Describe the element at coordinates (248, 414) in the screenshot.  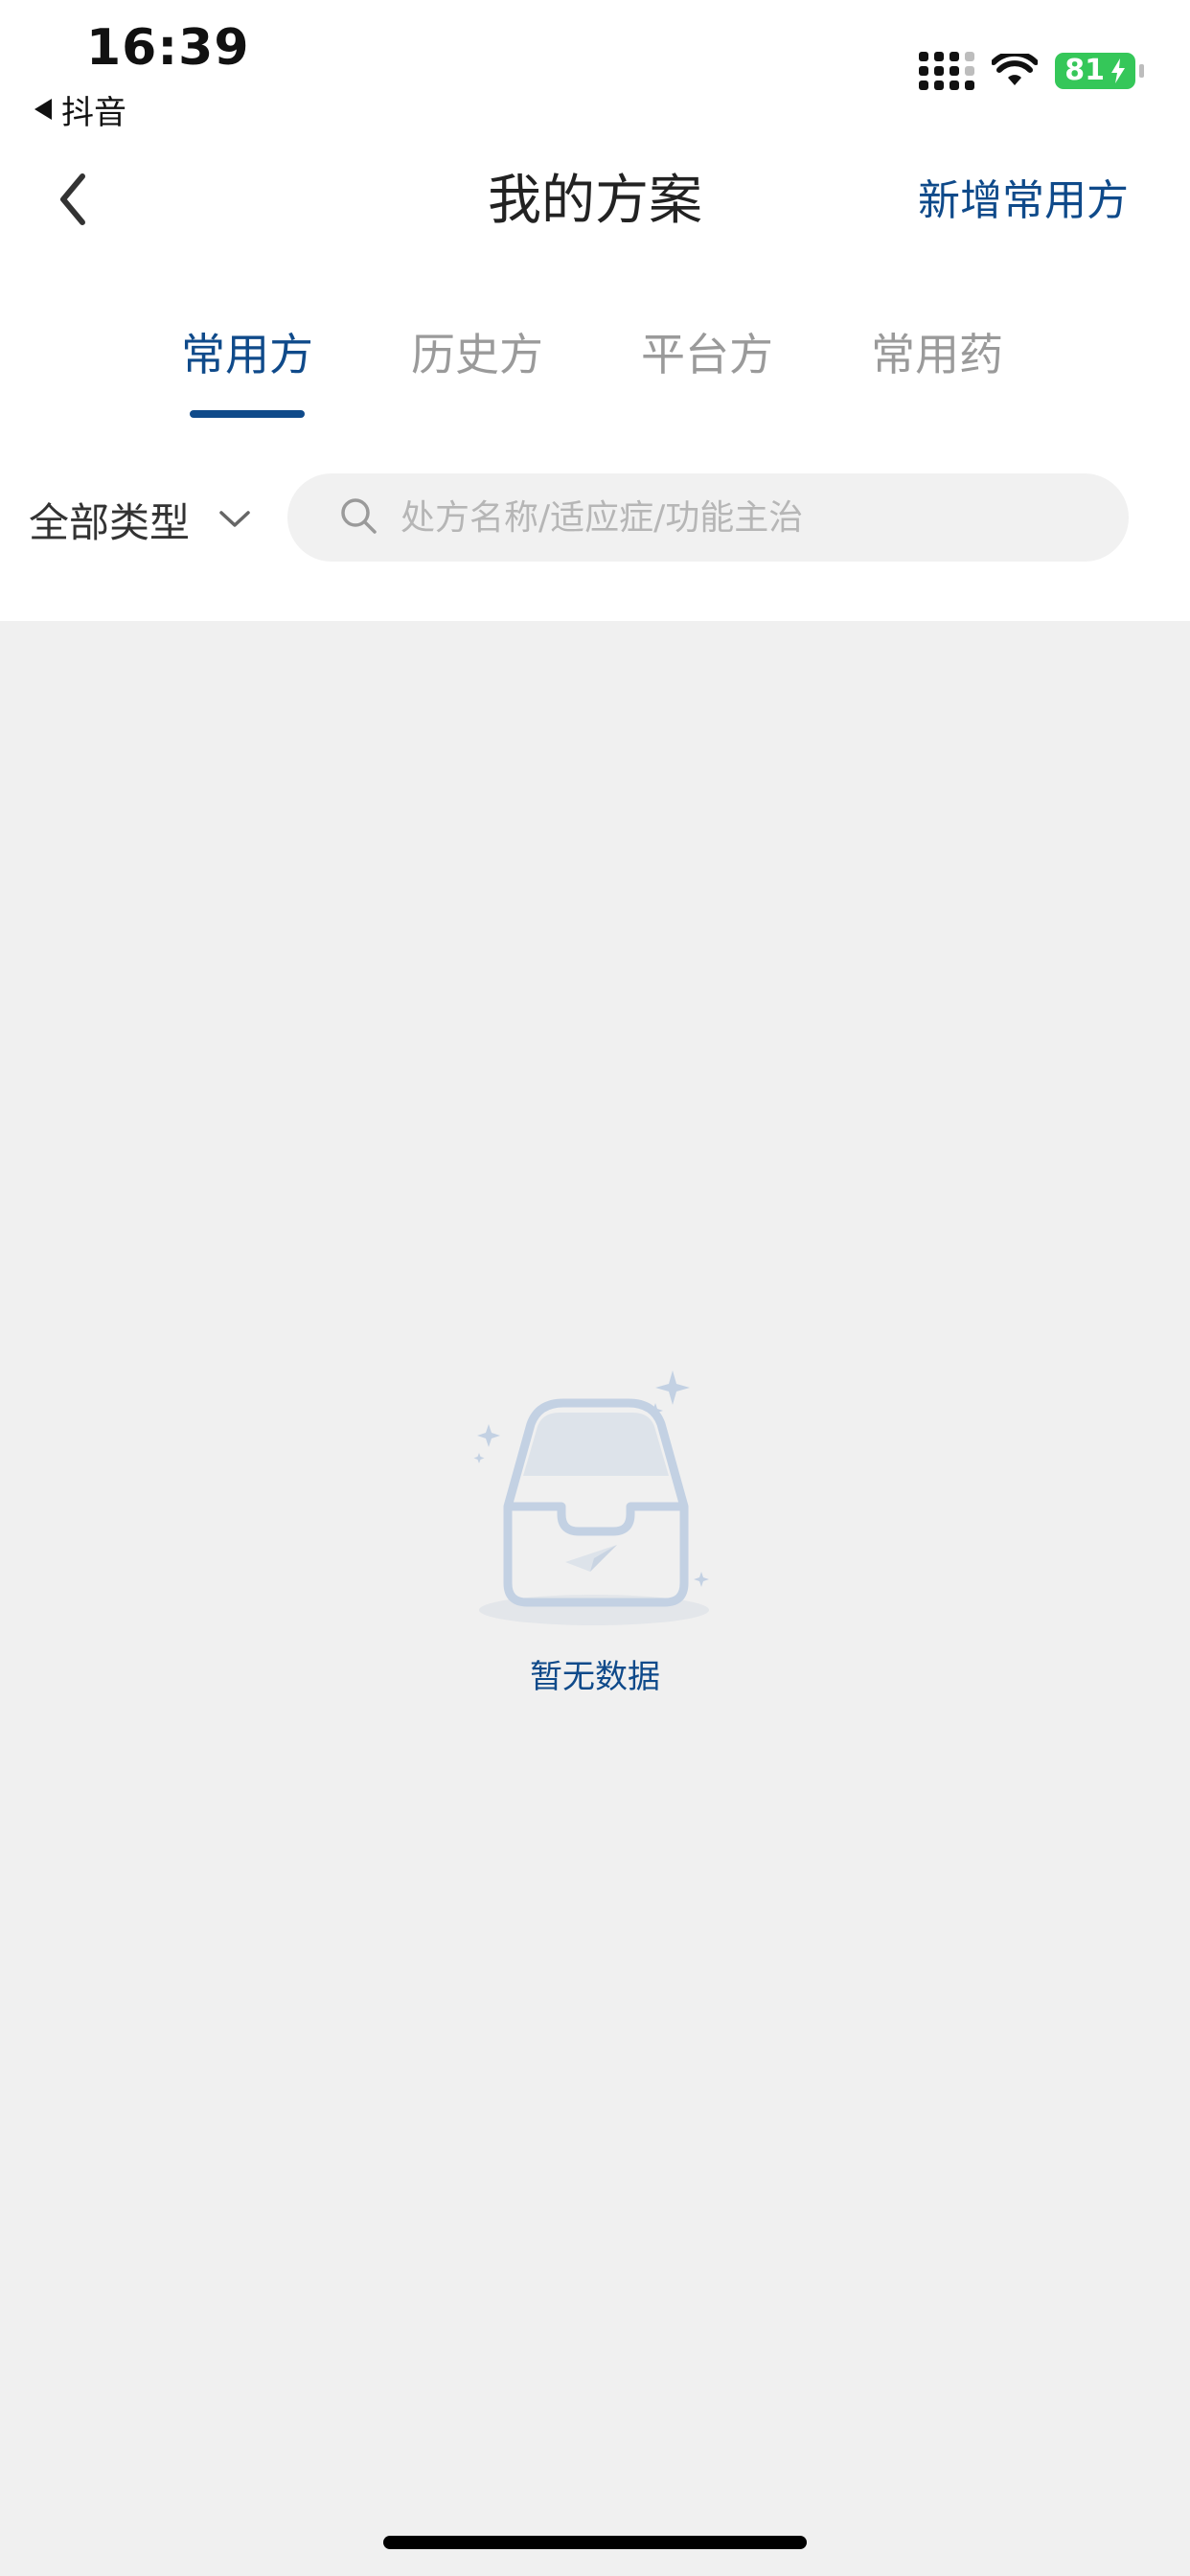
I see `active-tab-indicator` at that location.